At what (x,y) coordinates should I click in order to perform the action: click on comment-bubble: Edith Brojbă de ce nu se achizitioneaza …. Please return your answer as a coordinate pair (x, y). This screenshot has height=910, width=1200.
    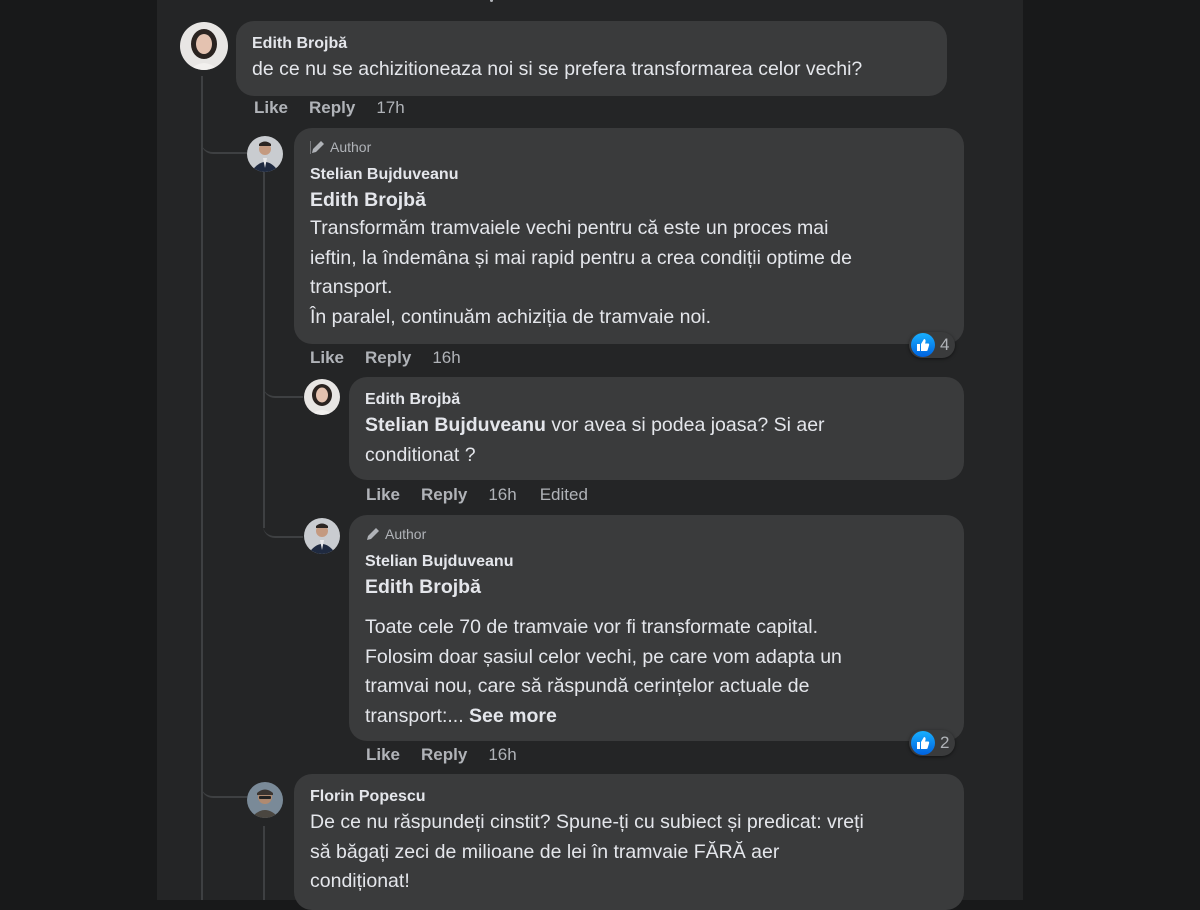
    Looking at the image, I should click on (591, 58).